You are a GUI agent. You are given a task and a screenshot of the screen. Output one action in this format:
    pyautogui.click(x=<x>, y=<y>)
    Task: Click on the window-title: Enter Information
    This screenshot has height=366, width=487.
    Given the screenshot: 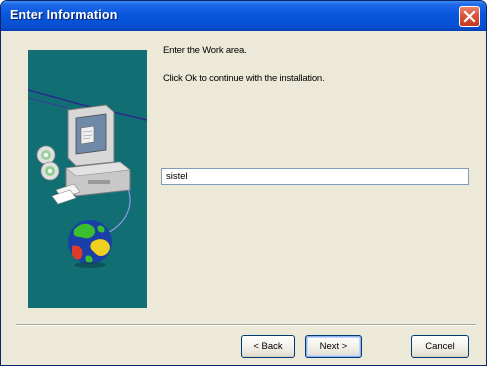 What is the action you would take?
    pyautogui.click(x=64, y=15)
    